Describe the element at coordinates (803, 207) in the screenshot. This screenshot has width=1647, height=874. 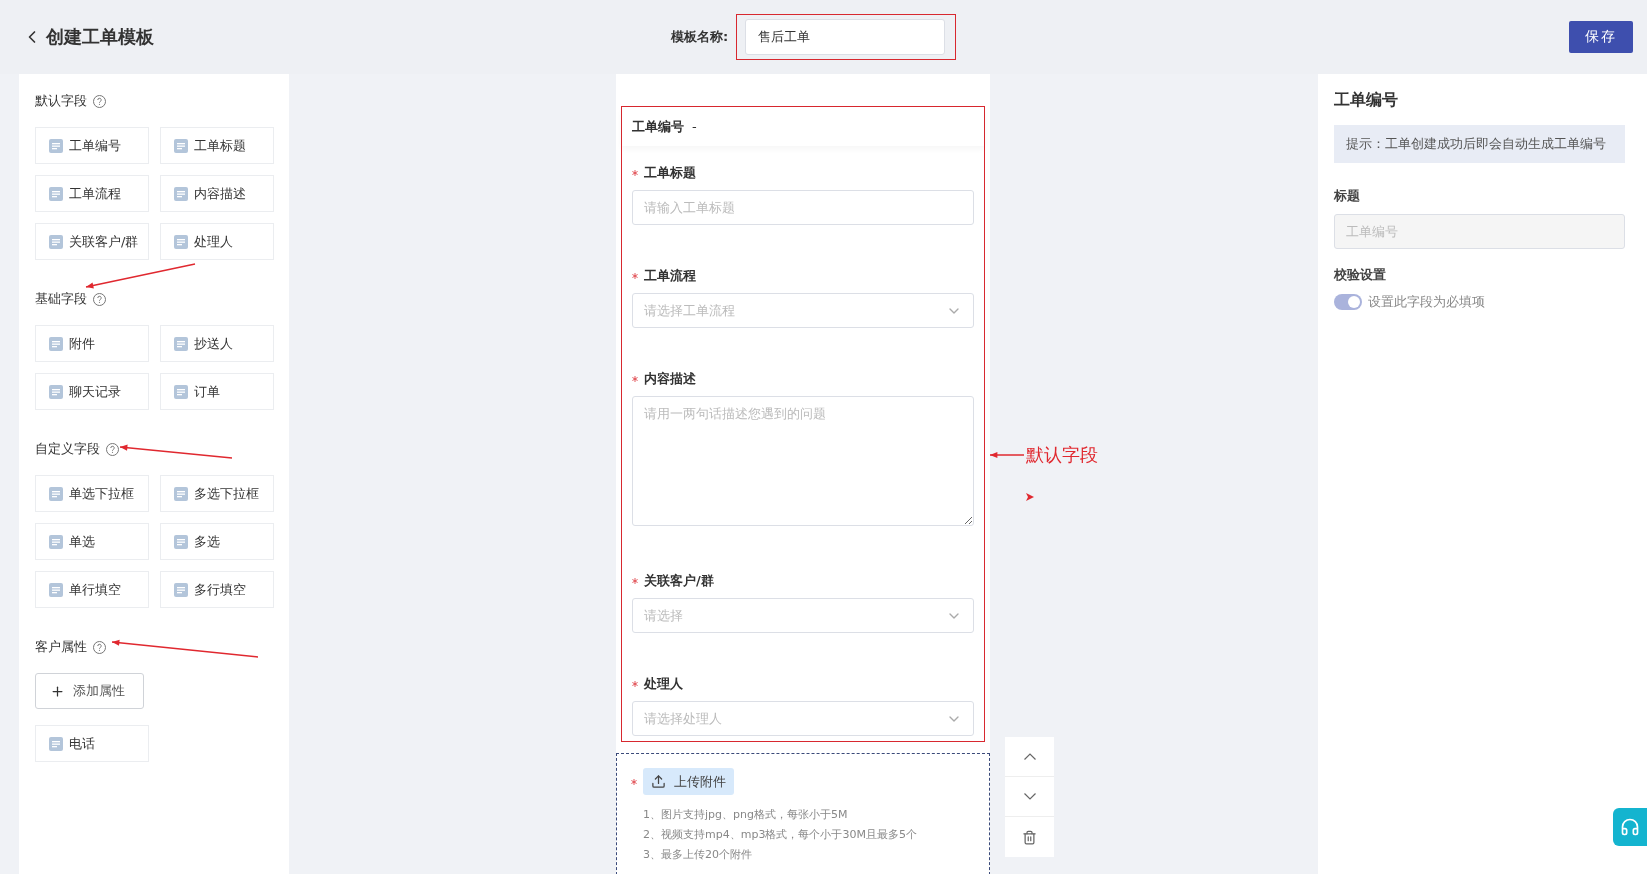
I see `text-input: 请输入工单标题` at that location.